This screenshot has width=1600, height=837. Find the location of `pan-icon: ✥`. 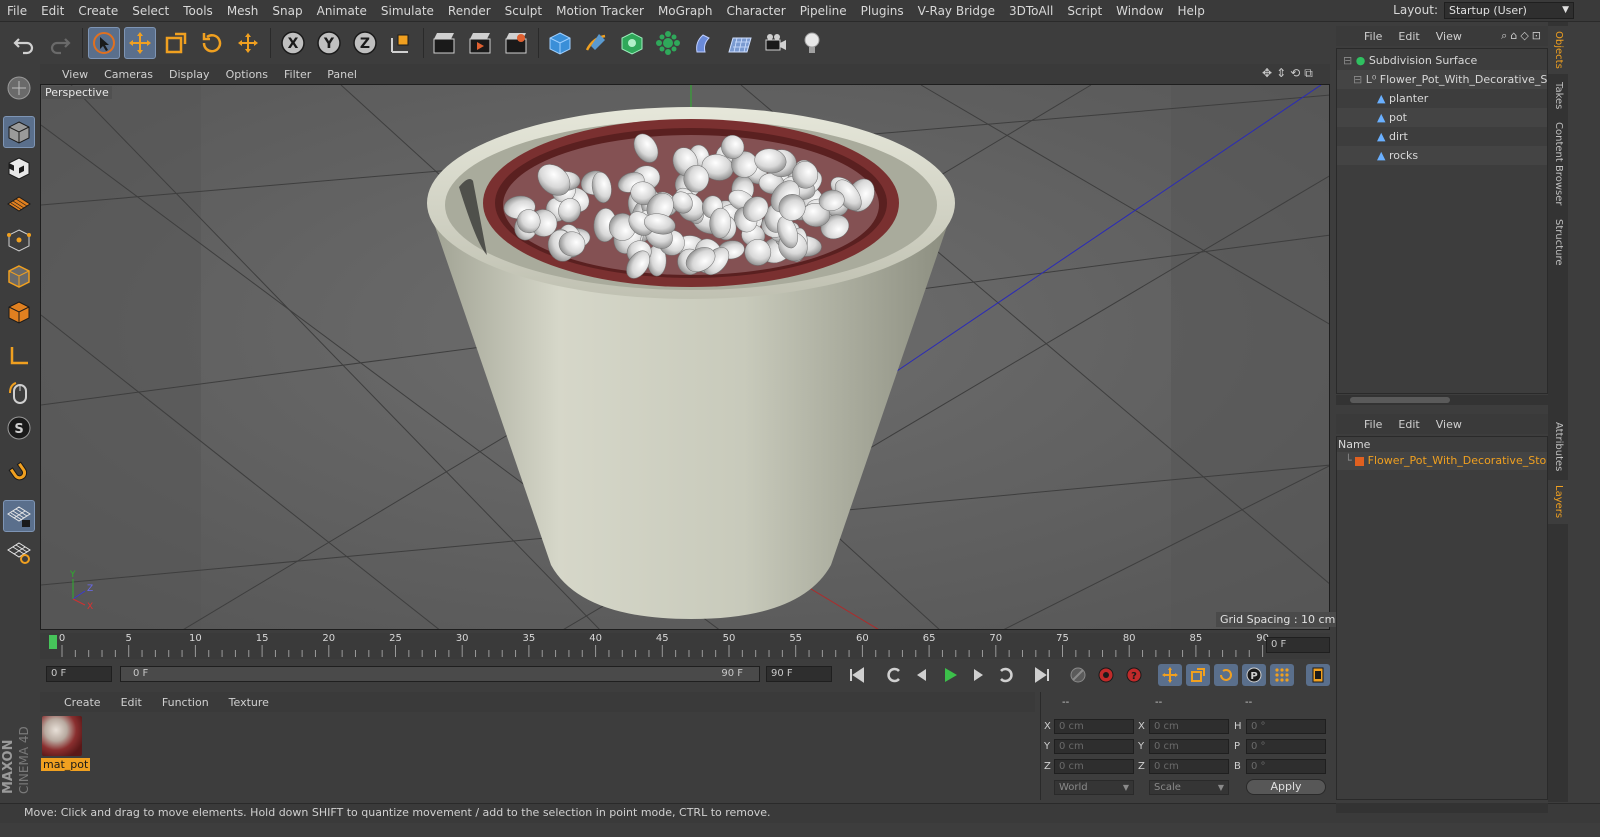

pan-icon: ✥ is located at coordinates (1267, 74).